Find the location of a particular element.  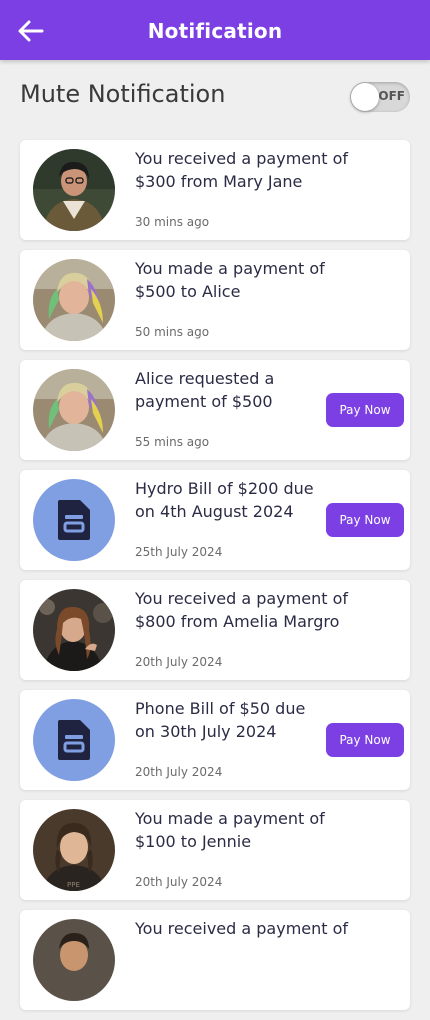

notification-message: You received a payment of is located at coordinates (242, 928).